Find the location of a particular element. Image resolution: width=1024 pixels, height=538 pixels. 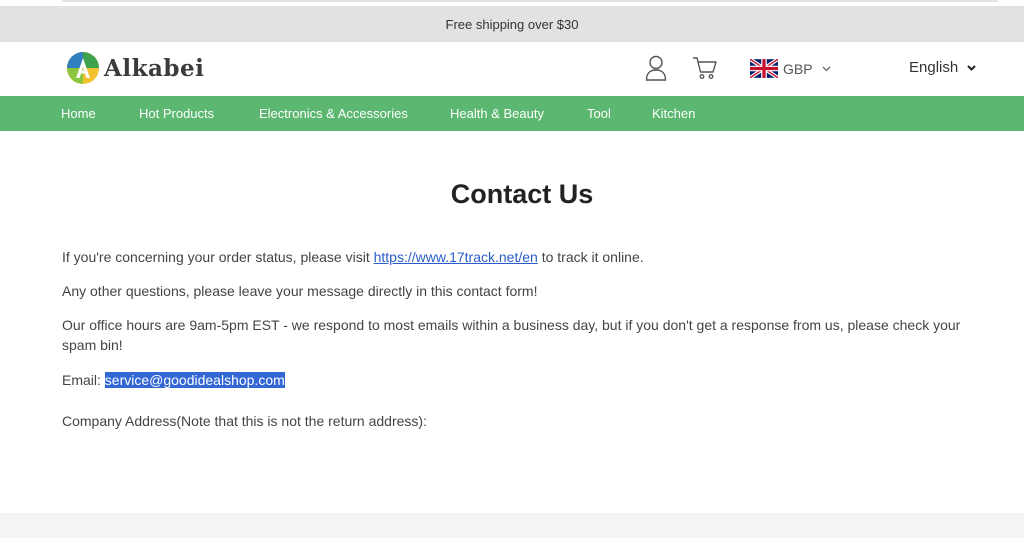

nav-item-tool: Tool is located at coordinates (599, 113).